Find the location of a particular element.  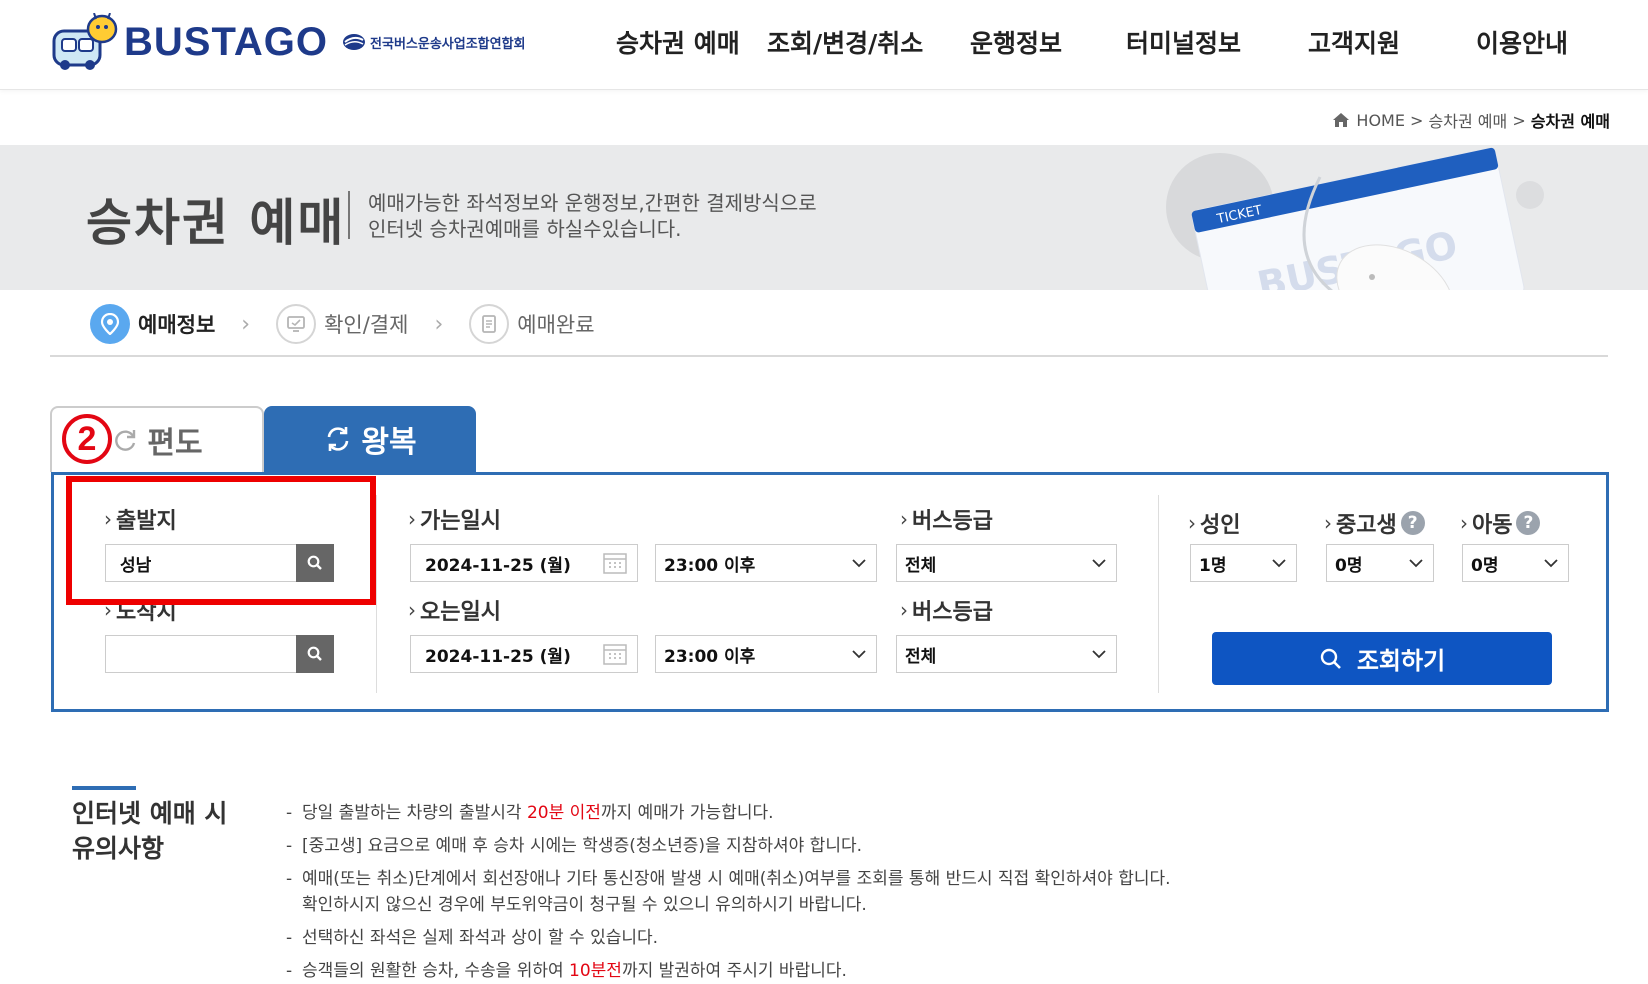

description-line: 예매가능한 좌석정보와 운행정보,간편한 결제방식으로 is located at coordinates (592, 203).